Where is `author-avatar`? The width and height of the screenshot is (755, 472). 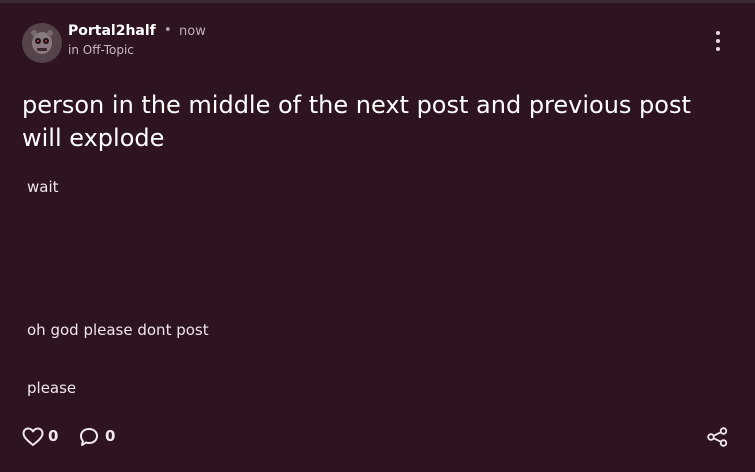 author-avatar is located at coordinates (42, 43).